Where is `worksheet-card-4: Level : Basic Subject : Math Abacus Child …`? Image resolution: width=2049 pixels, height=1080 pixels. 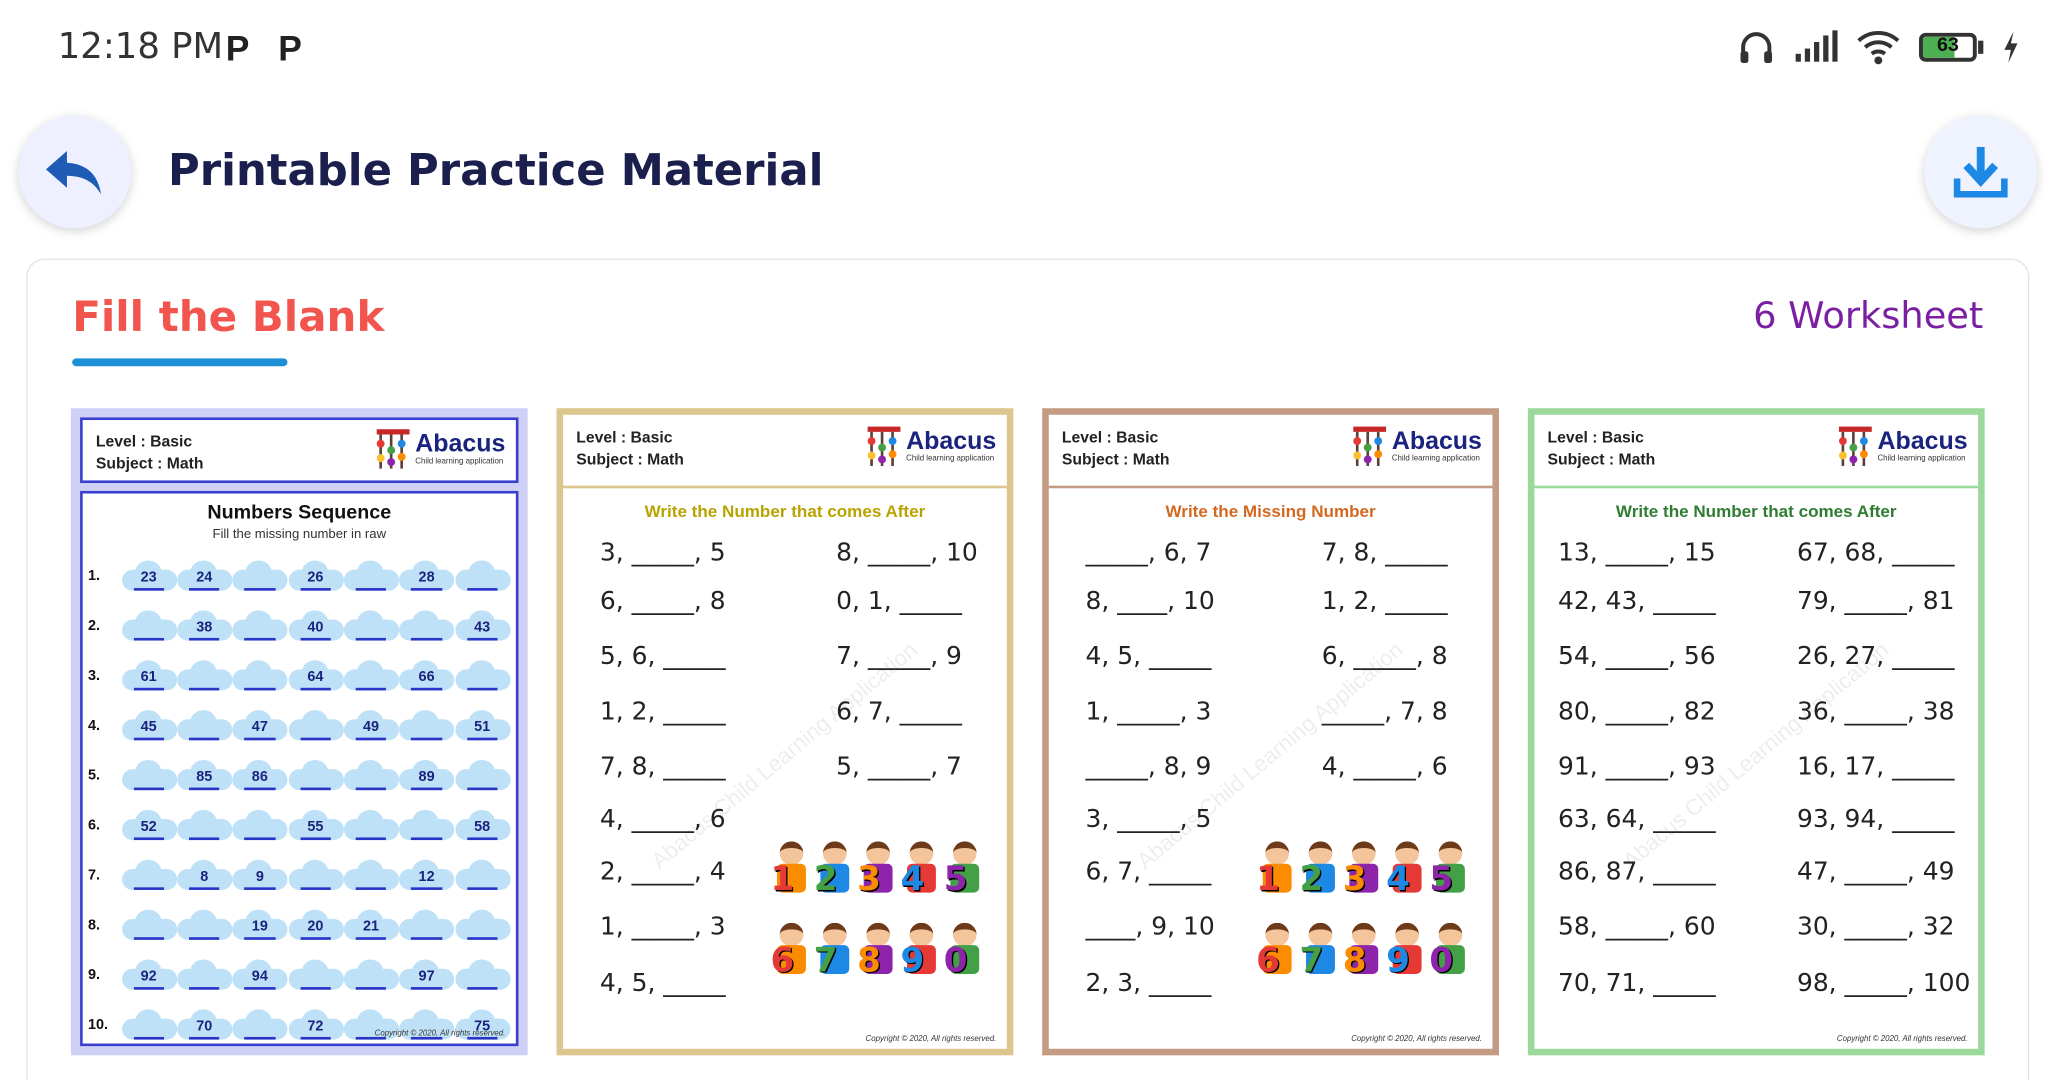
worksheet-card-4: Level : Basic Subject : Math Abacus Child … is located at coordinates (1756, 732).